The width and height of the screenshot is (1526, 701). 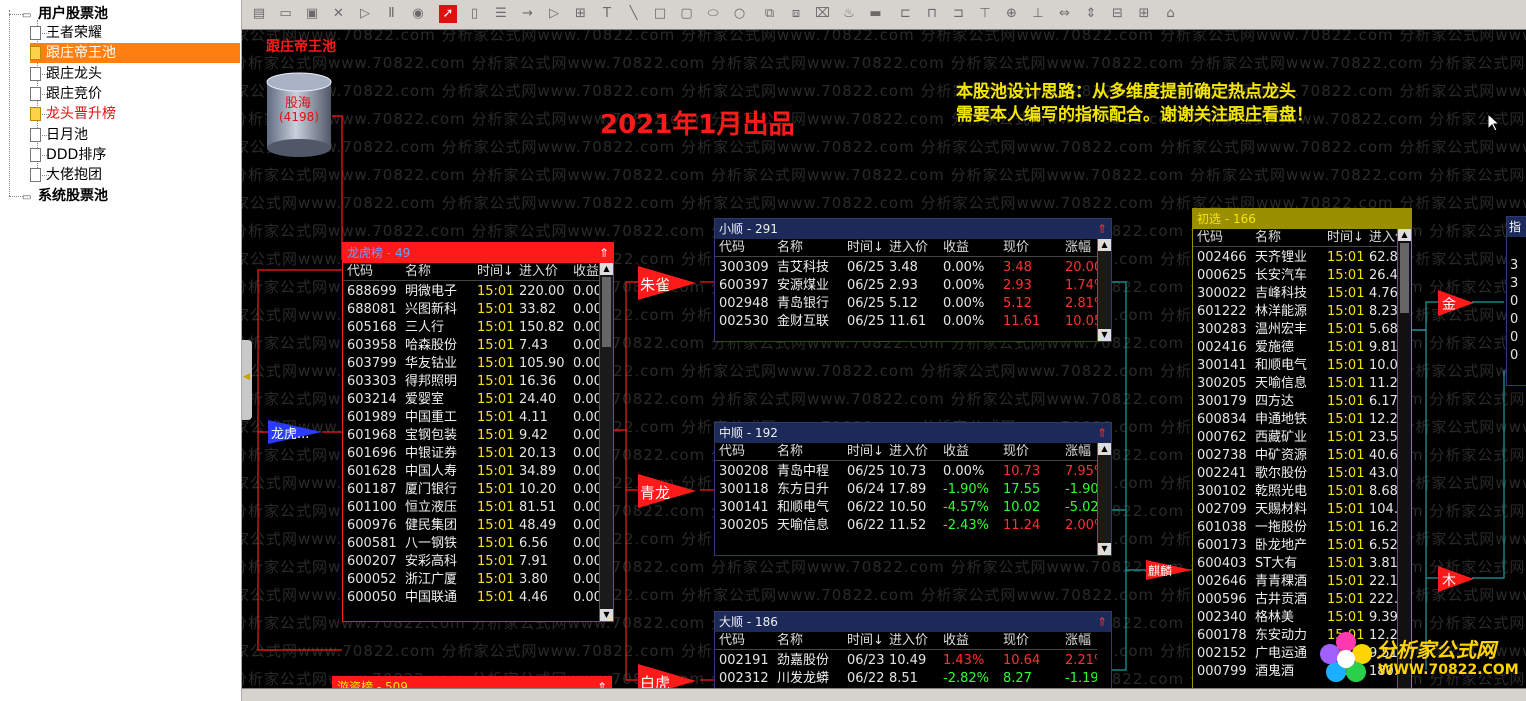 What do you see at coordinates (906, 14) in the screenshot?
I see `align-left-icon: ⊏` at bounding box center [906, 14].